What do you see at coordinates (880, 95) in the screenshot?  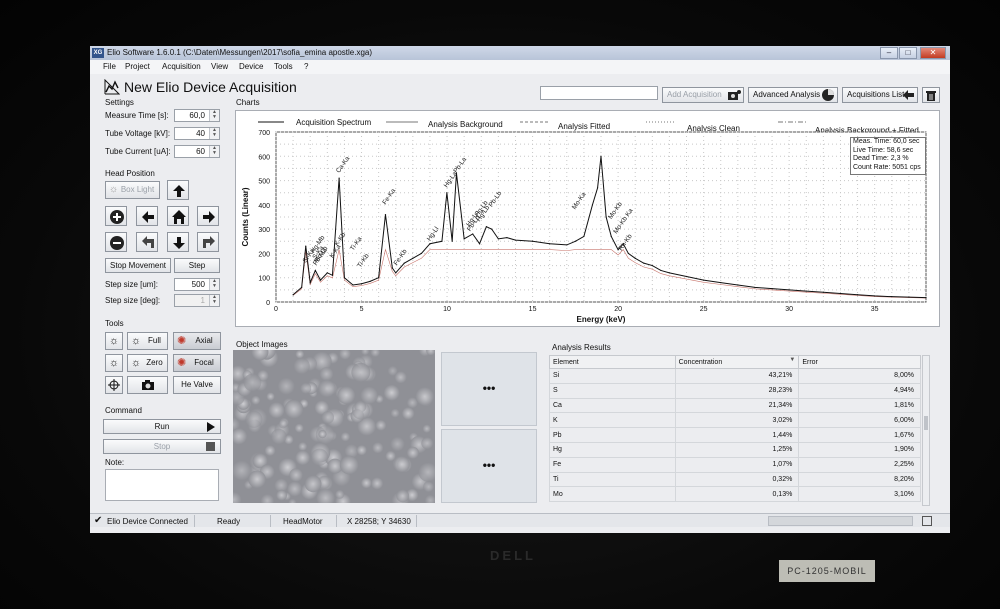 I see `acquisitions-list-button: Acquisitions List` at bounding box center [880, 95].